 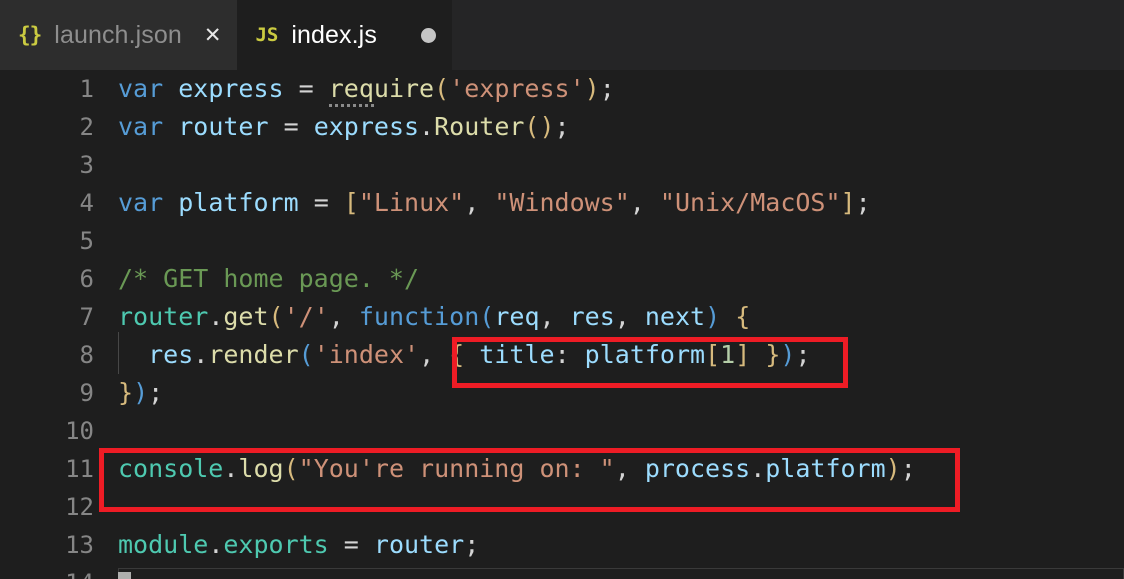 What do you see at coordinates (171, 468) in the screenshot?
I see `code-token: console` at bounding box center [171, 468].